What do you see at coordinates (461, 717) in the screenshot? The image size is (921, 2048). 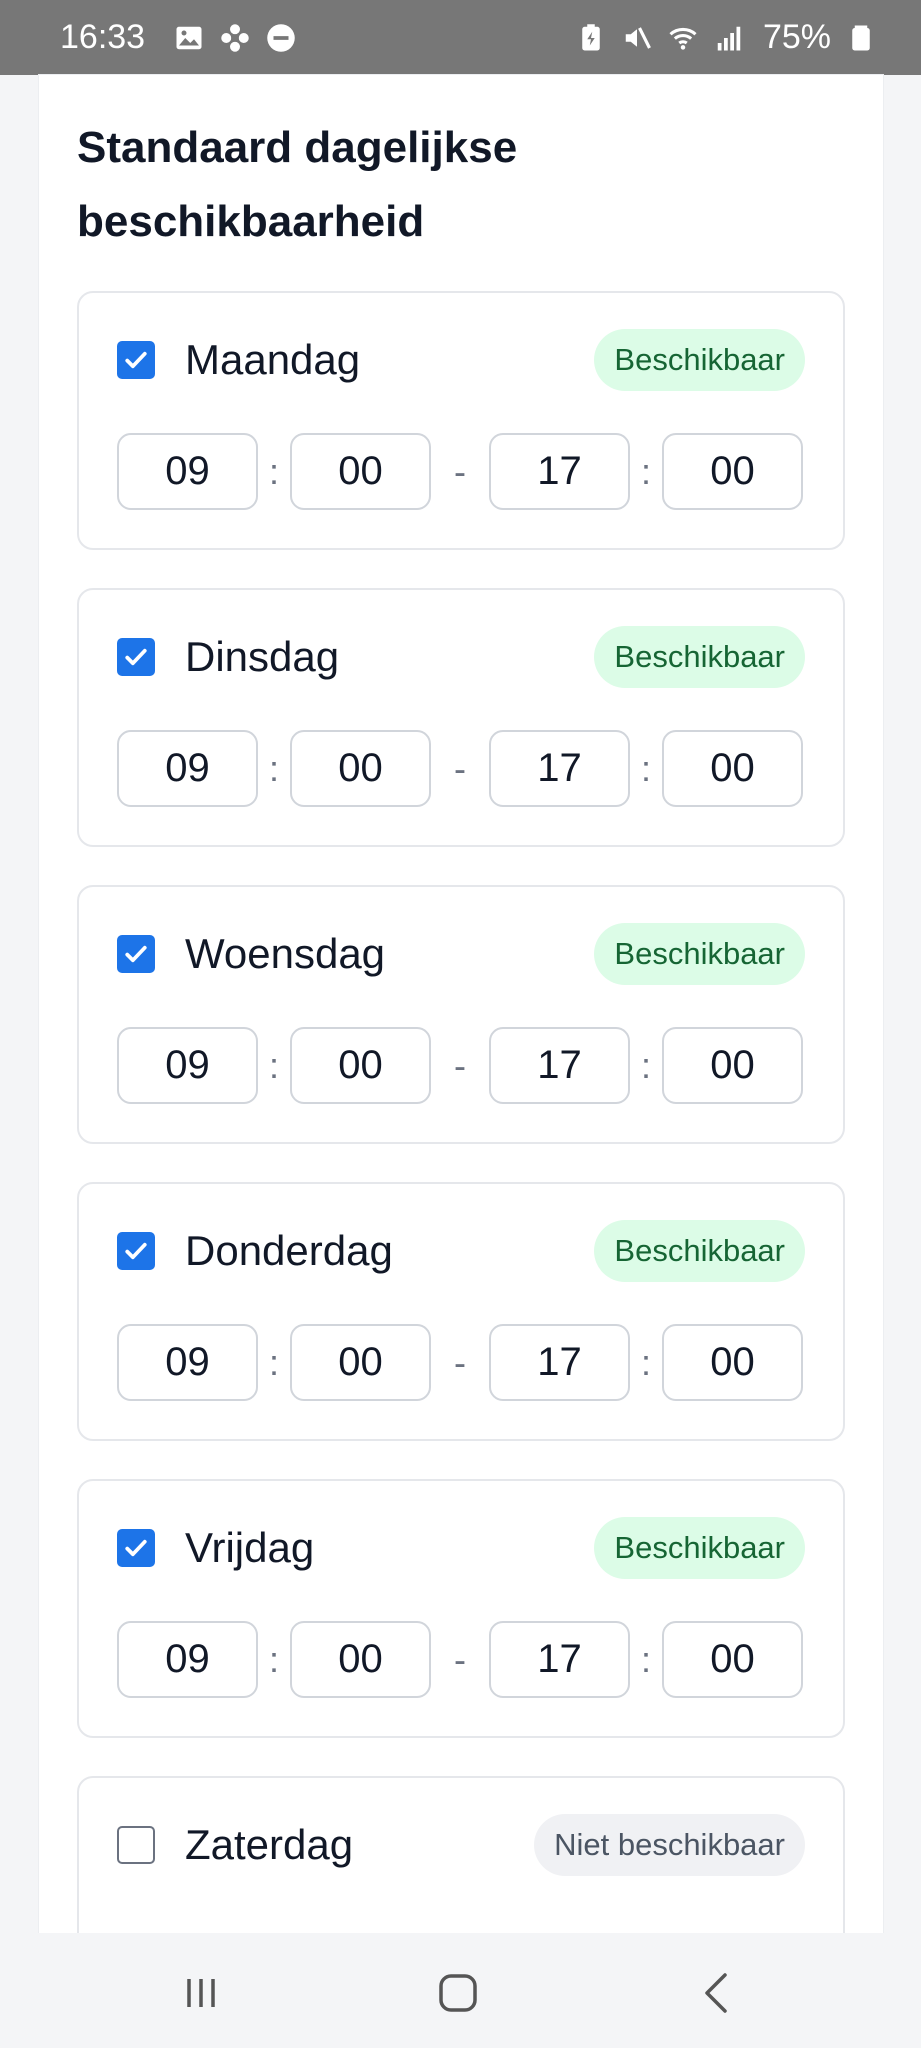 I see `day-card-dinsdag: Dinsdag Beschikbaar 09 : 00 - 17 : 00` at bounding box center [461, 717].